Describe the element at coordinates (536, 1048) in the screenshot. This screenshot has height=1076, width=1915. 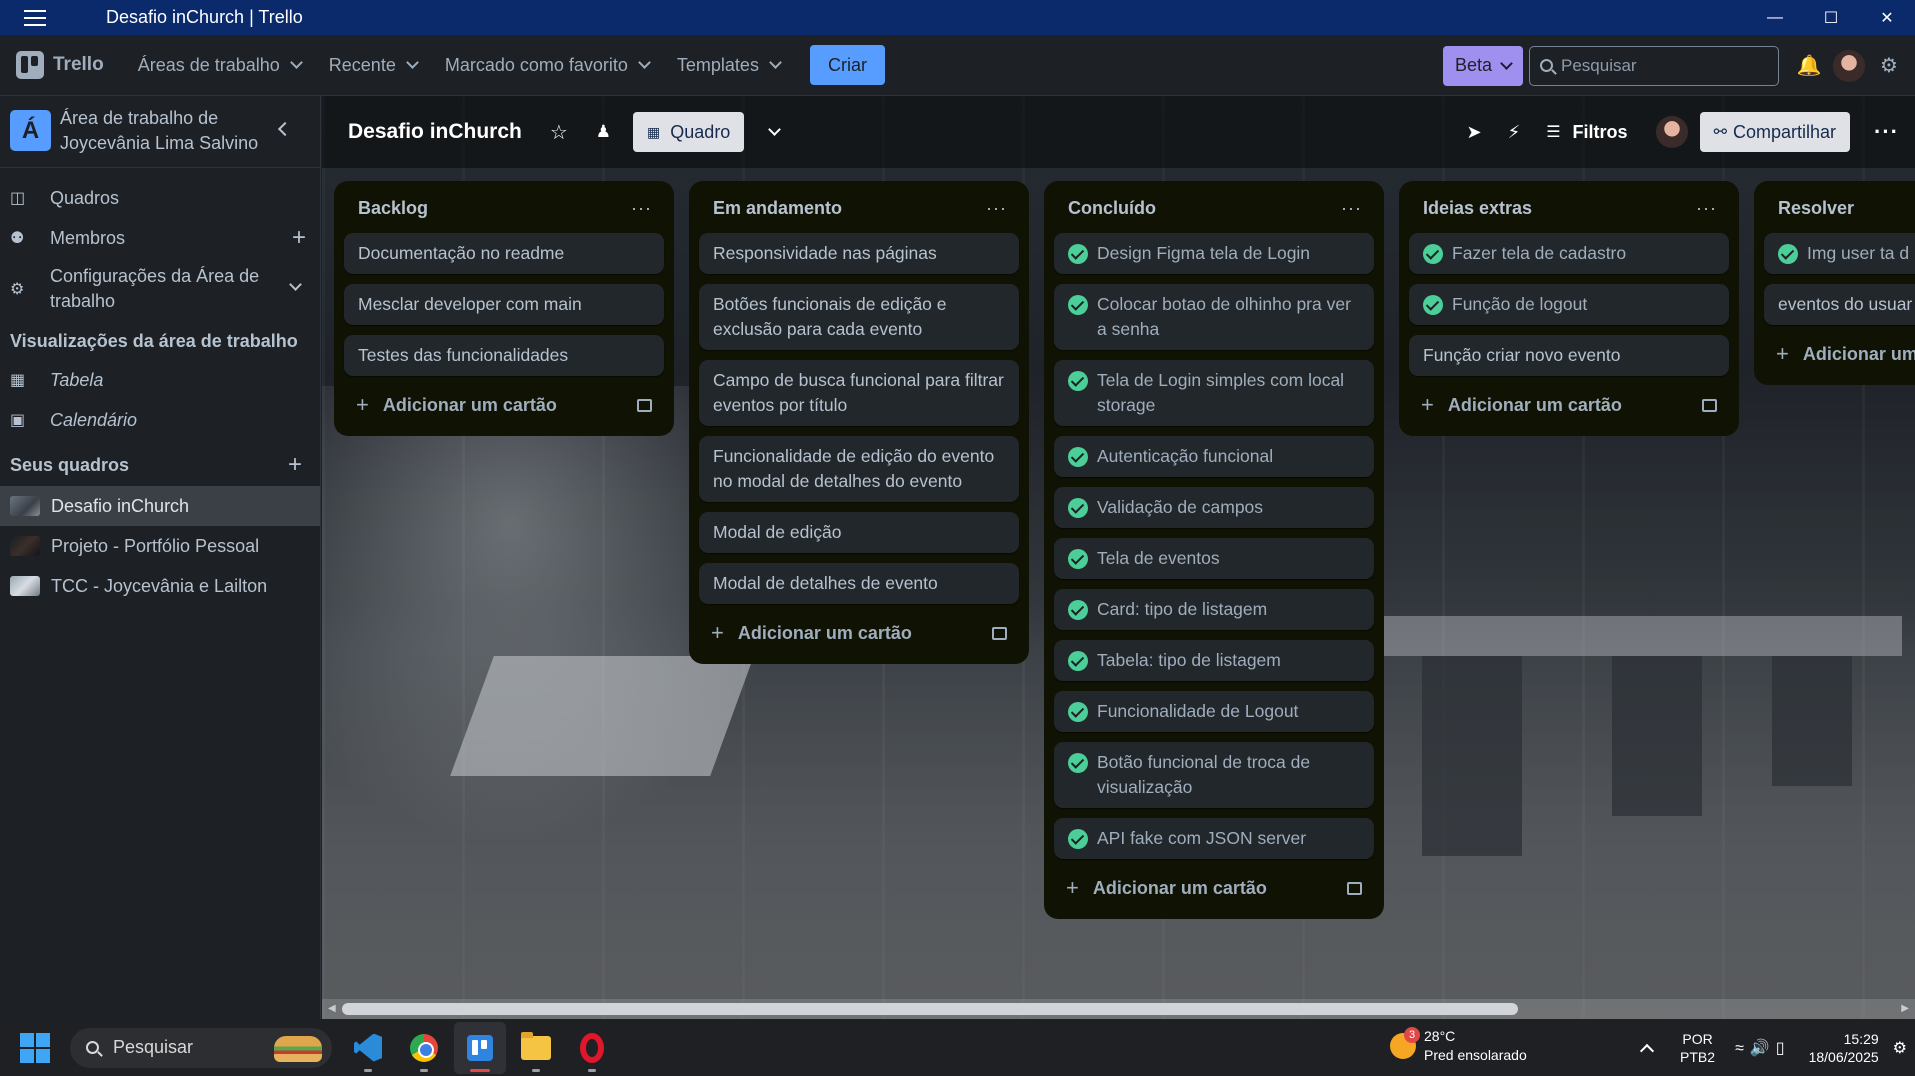
I see `taskbar-file-explorer` at that location.